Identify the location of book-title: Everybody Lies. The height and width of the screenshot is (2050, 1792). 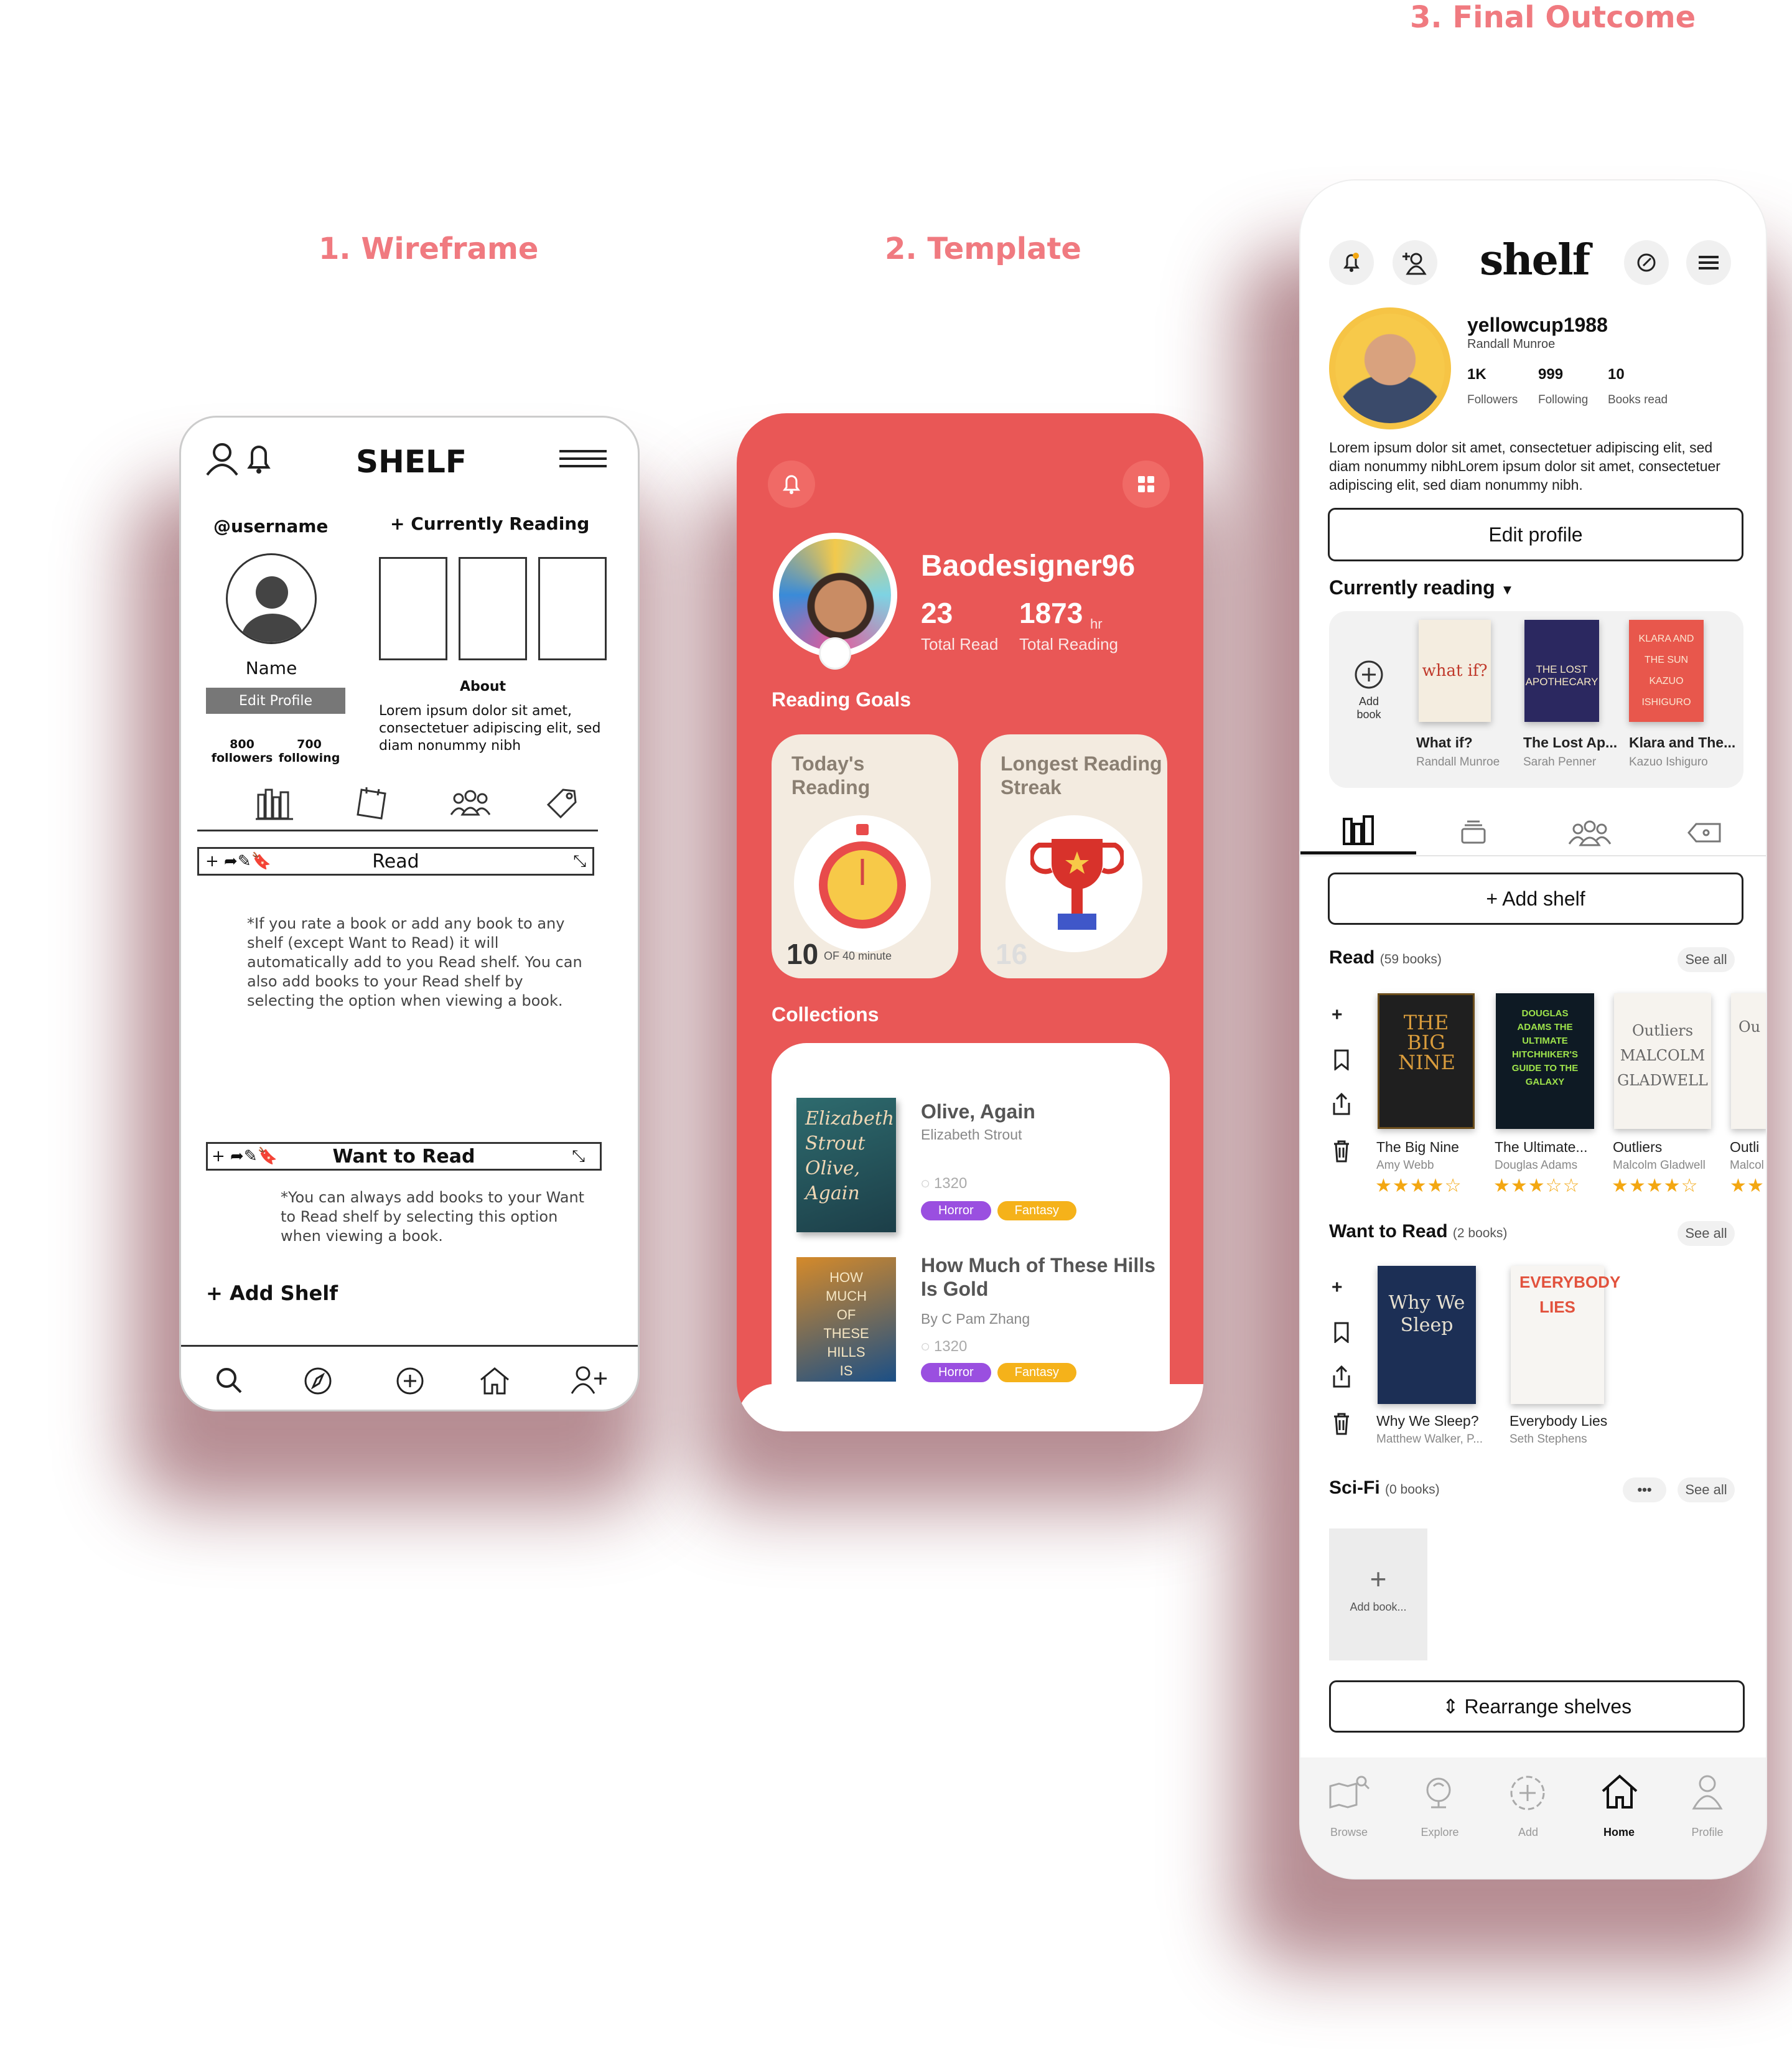
(1559, 1422).